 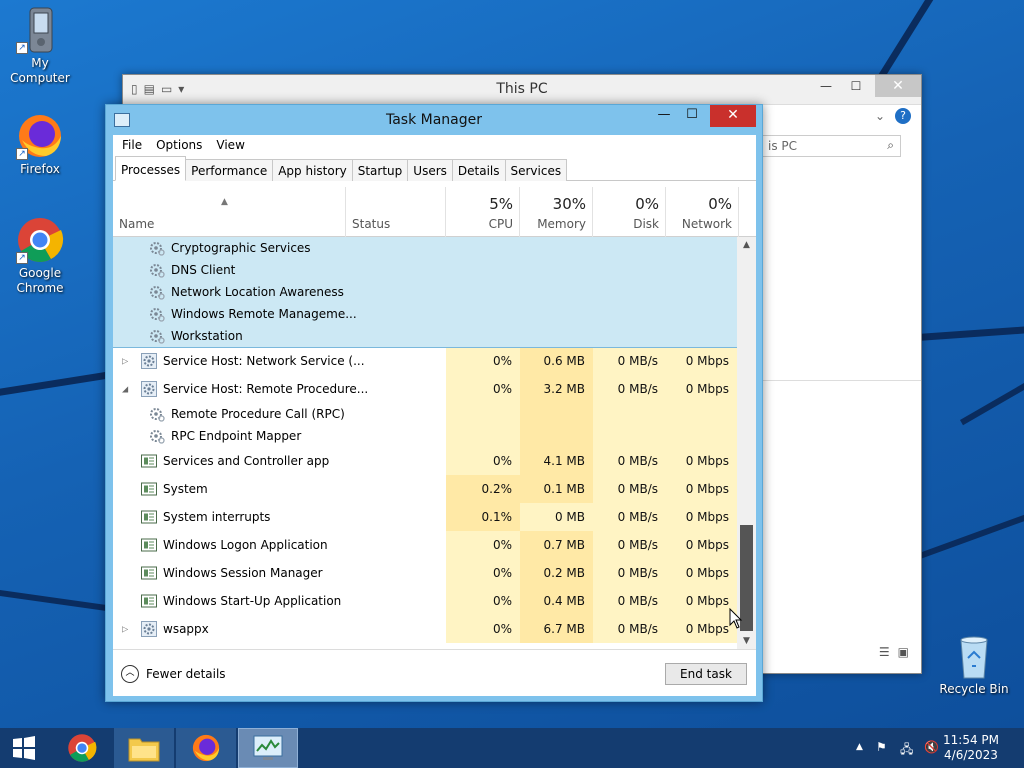 I want to click on service-row: Cryptographic Services, so click(x=425, y=248).